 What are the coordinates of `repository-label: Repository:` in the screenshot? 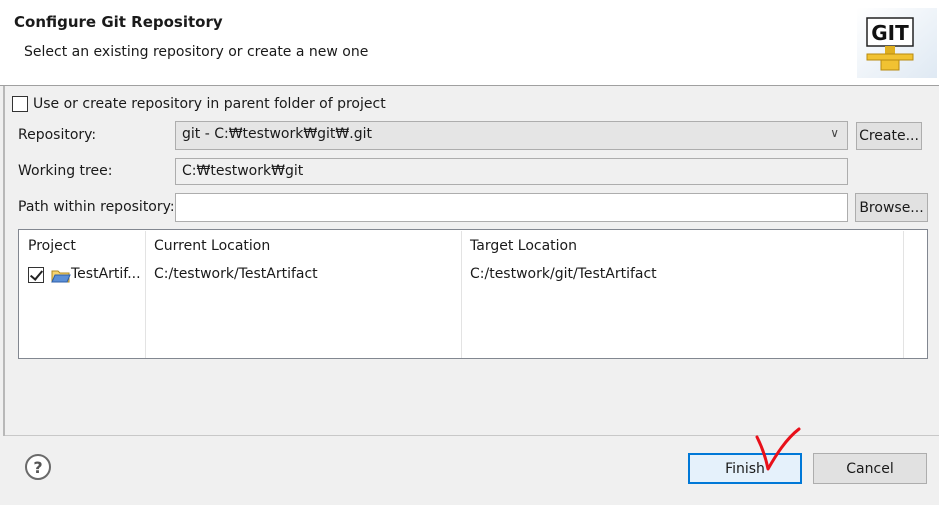 It's located at (57, 135).